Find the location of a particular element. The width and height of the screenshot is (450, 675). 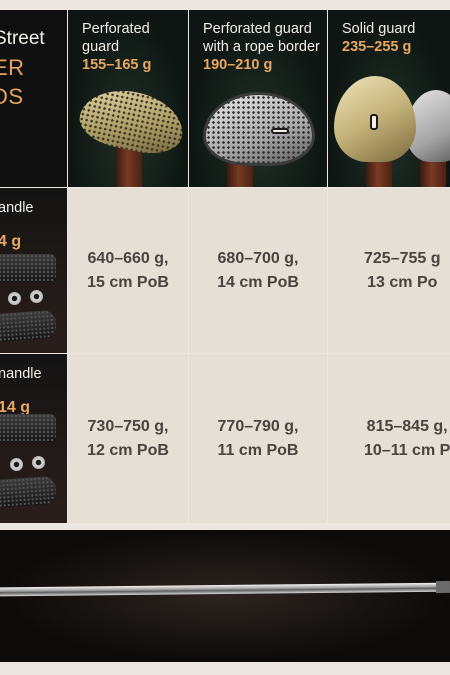

perforated-guard-image is located at coordinates (131, 121).